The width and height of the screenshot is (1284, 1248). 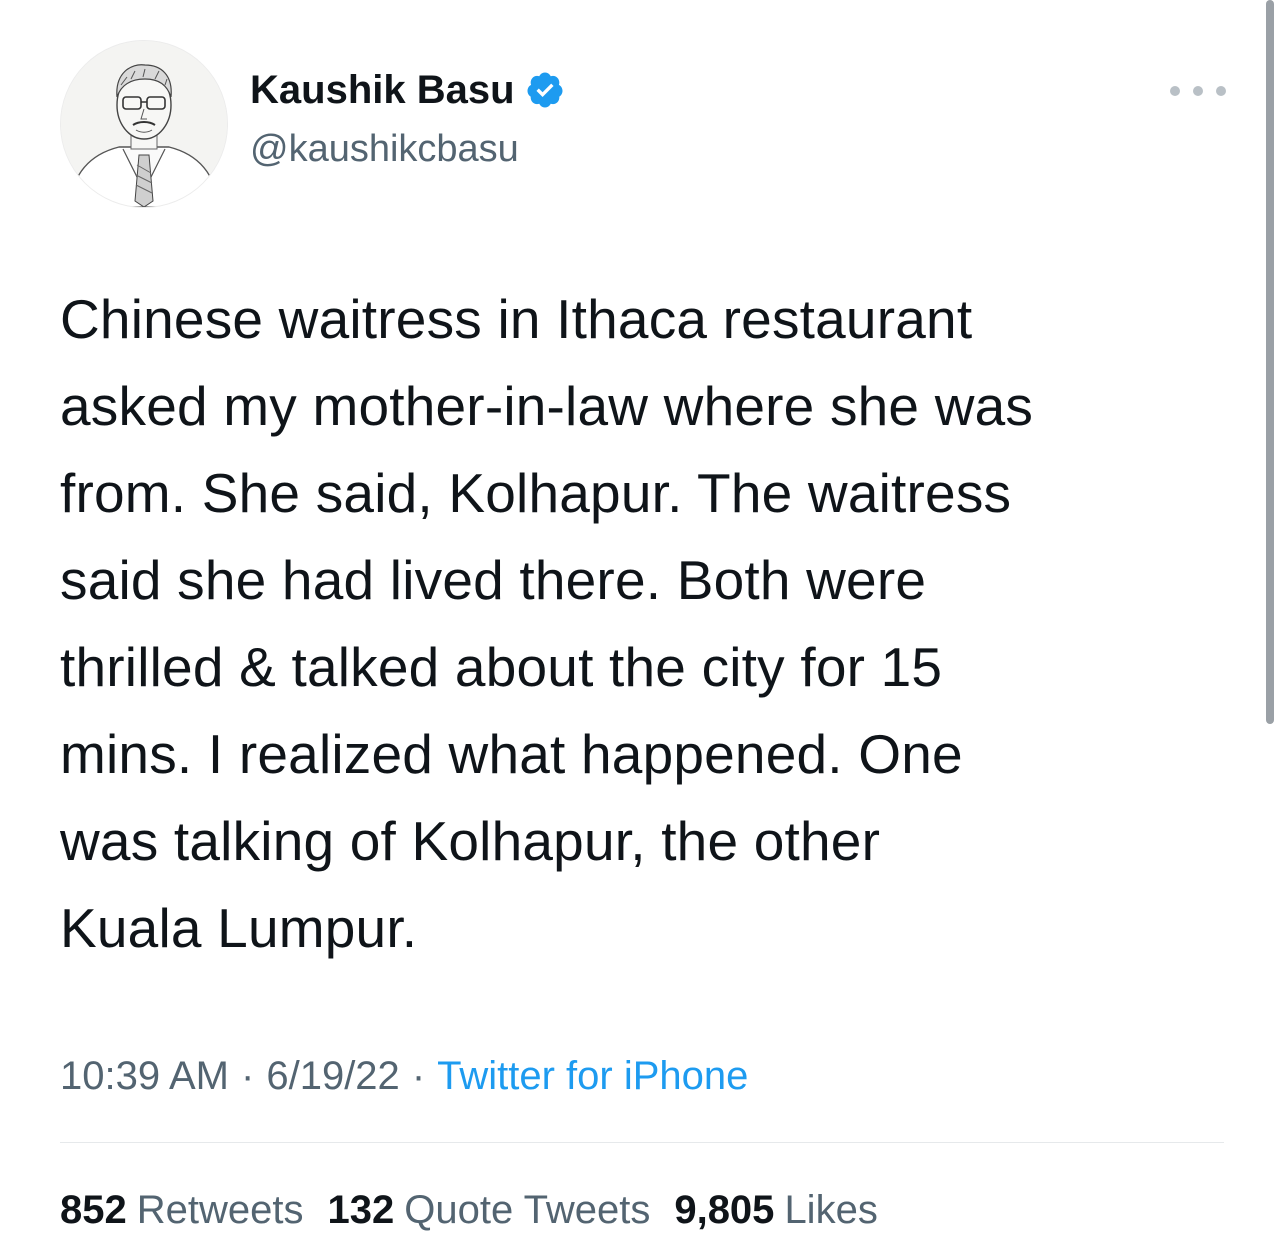 I want to click on retweets-label: Retweets, so click(x=220, y=1210).